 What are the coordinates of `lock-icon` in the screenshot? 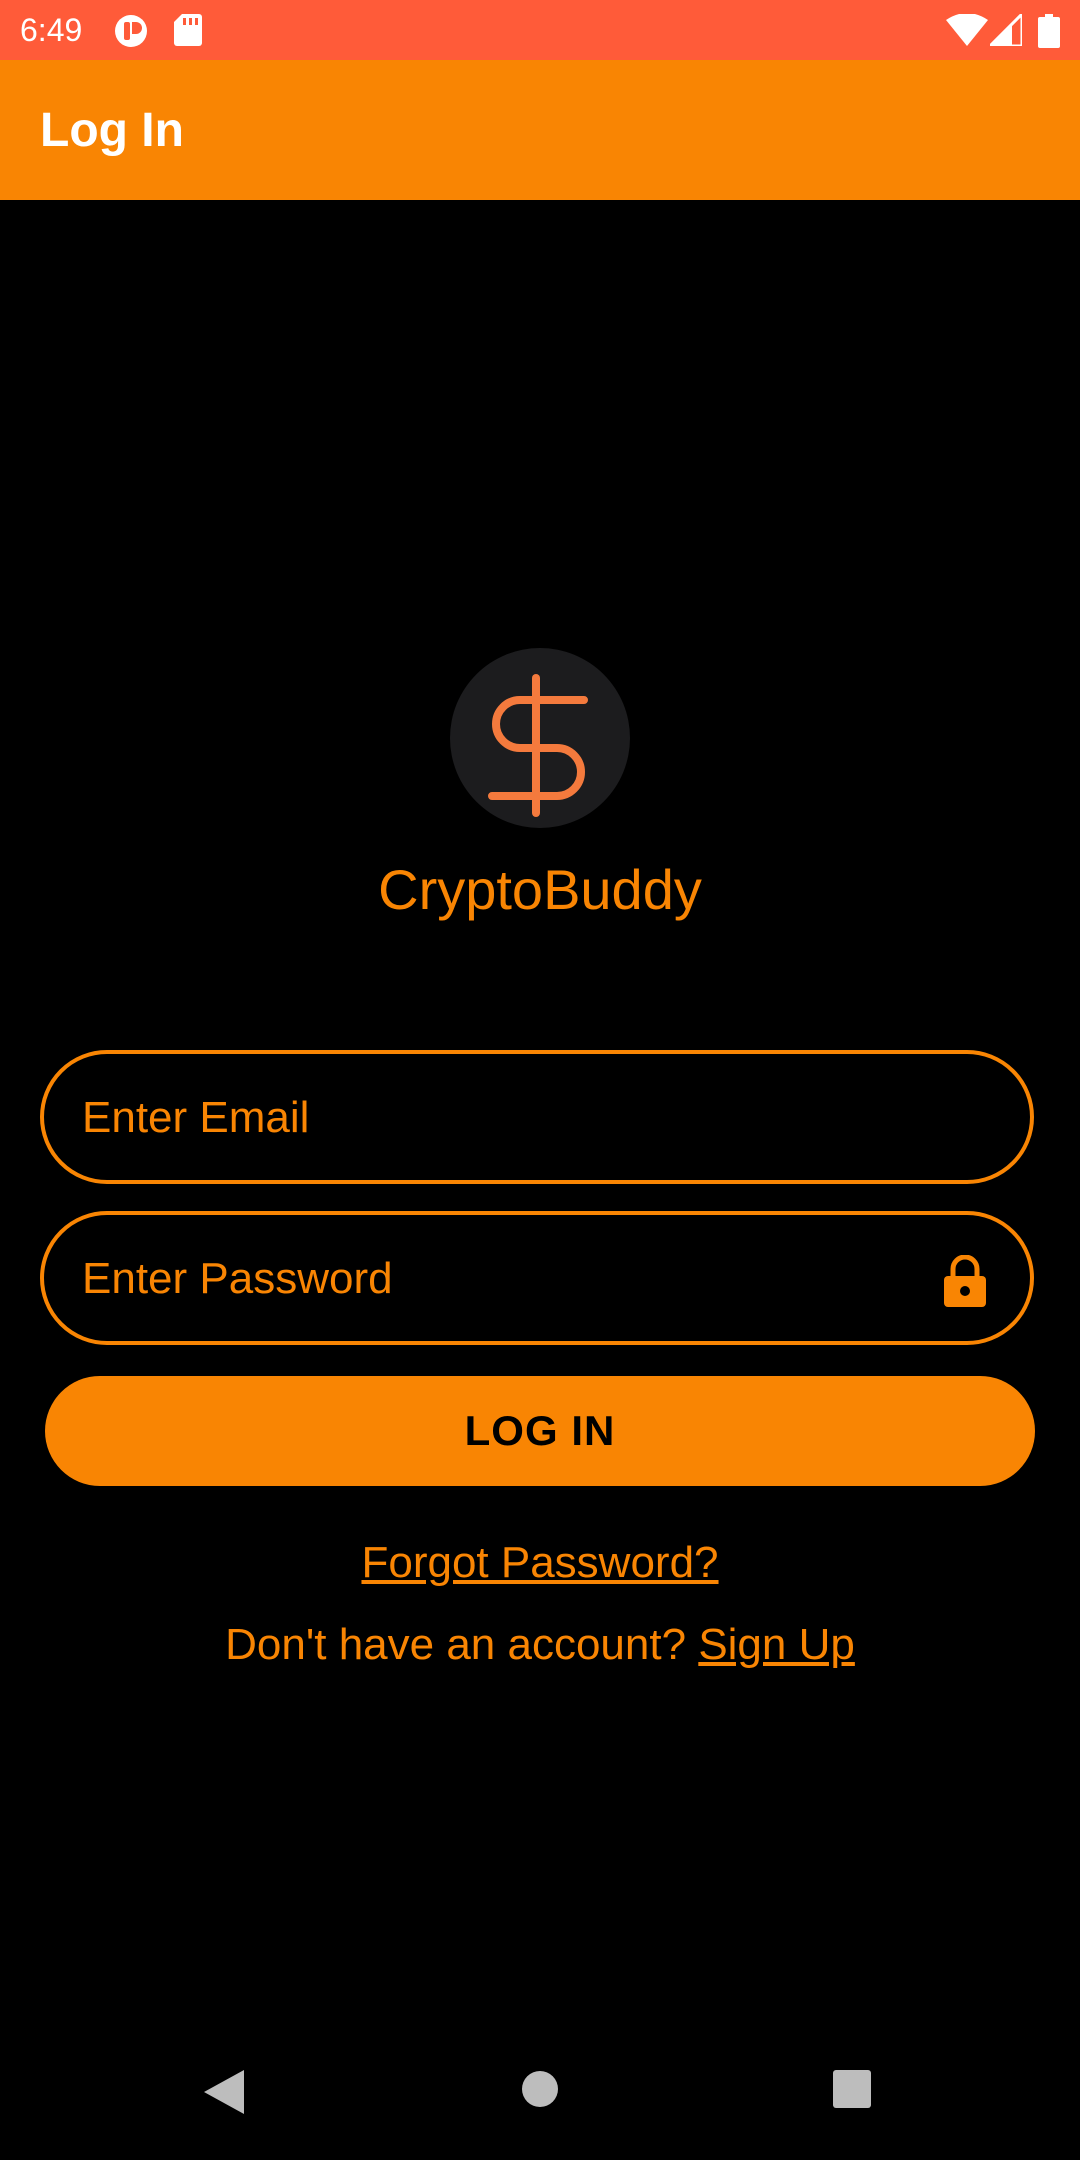 It's located at (965, 1283).